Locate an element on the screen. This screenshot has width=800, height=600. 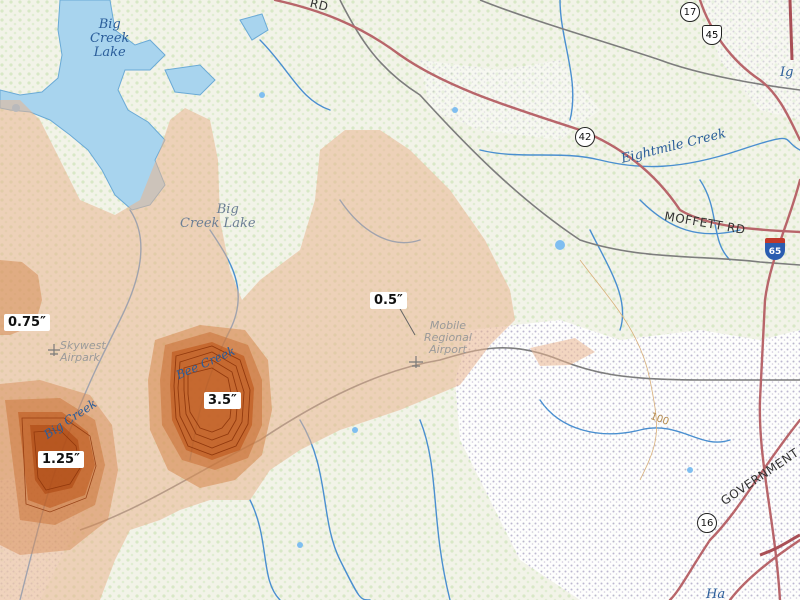
label-line: Creek is located at coordinates (110, 38).